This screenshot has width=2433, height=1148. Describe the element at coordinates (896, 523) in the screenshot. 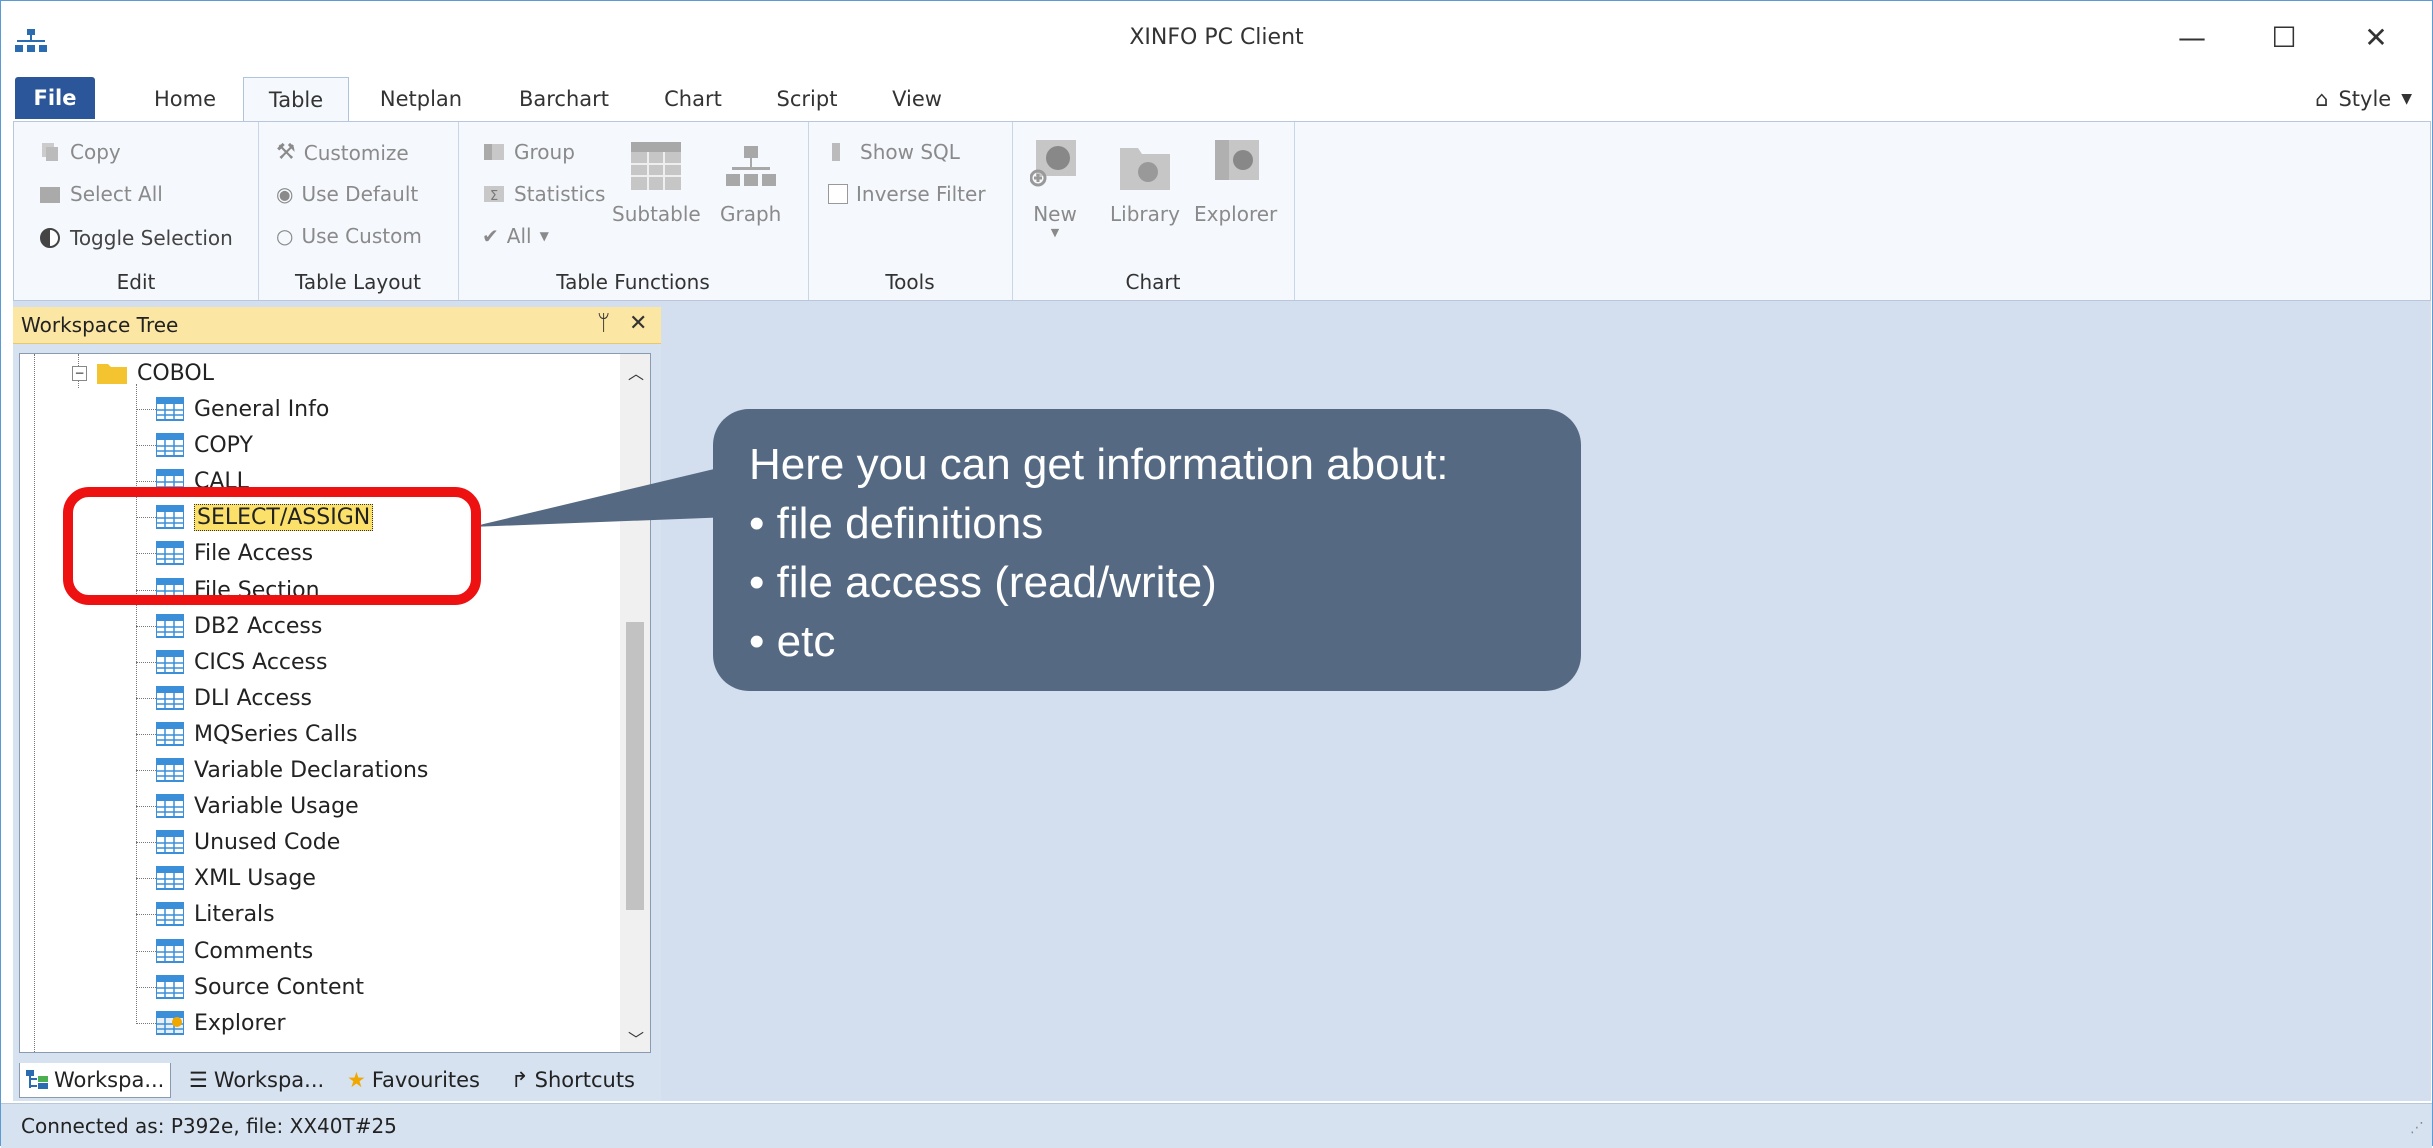

I see `callout-bullet: • file definitions` at that location.